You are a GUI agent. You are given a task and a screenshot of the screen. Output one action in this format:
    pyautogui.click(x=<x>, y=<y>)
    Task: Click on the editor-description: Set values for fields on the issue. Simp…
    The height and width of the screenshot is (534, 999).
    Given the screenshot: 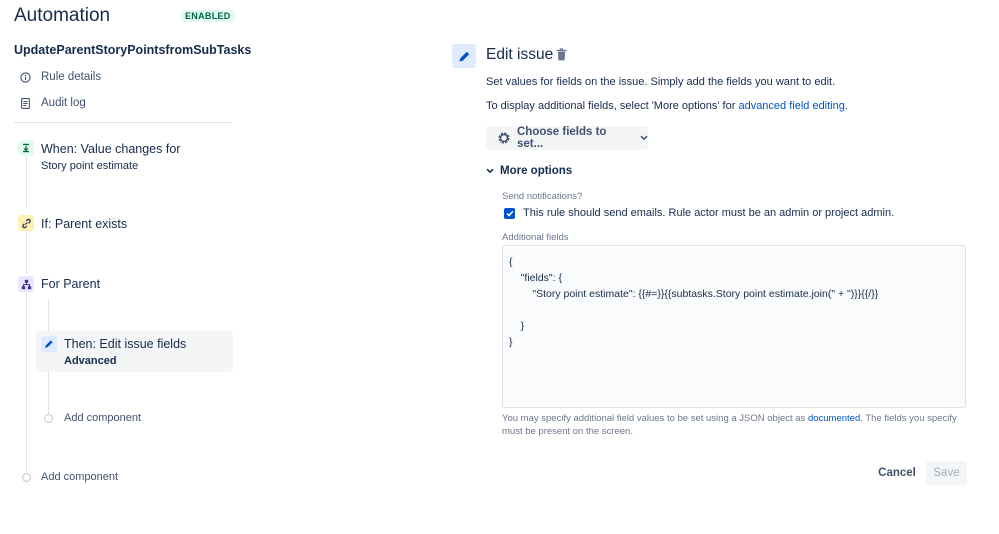 What is the action you would take?
    pyautogui.click(x=661, y=82)
    